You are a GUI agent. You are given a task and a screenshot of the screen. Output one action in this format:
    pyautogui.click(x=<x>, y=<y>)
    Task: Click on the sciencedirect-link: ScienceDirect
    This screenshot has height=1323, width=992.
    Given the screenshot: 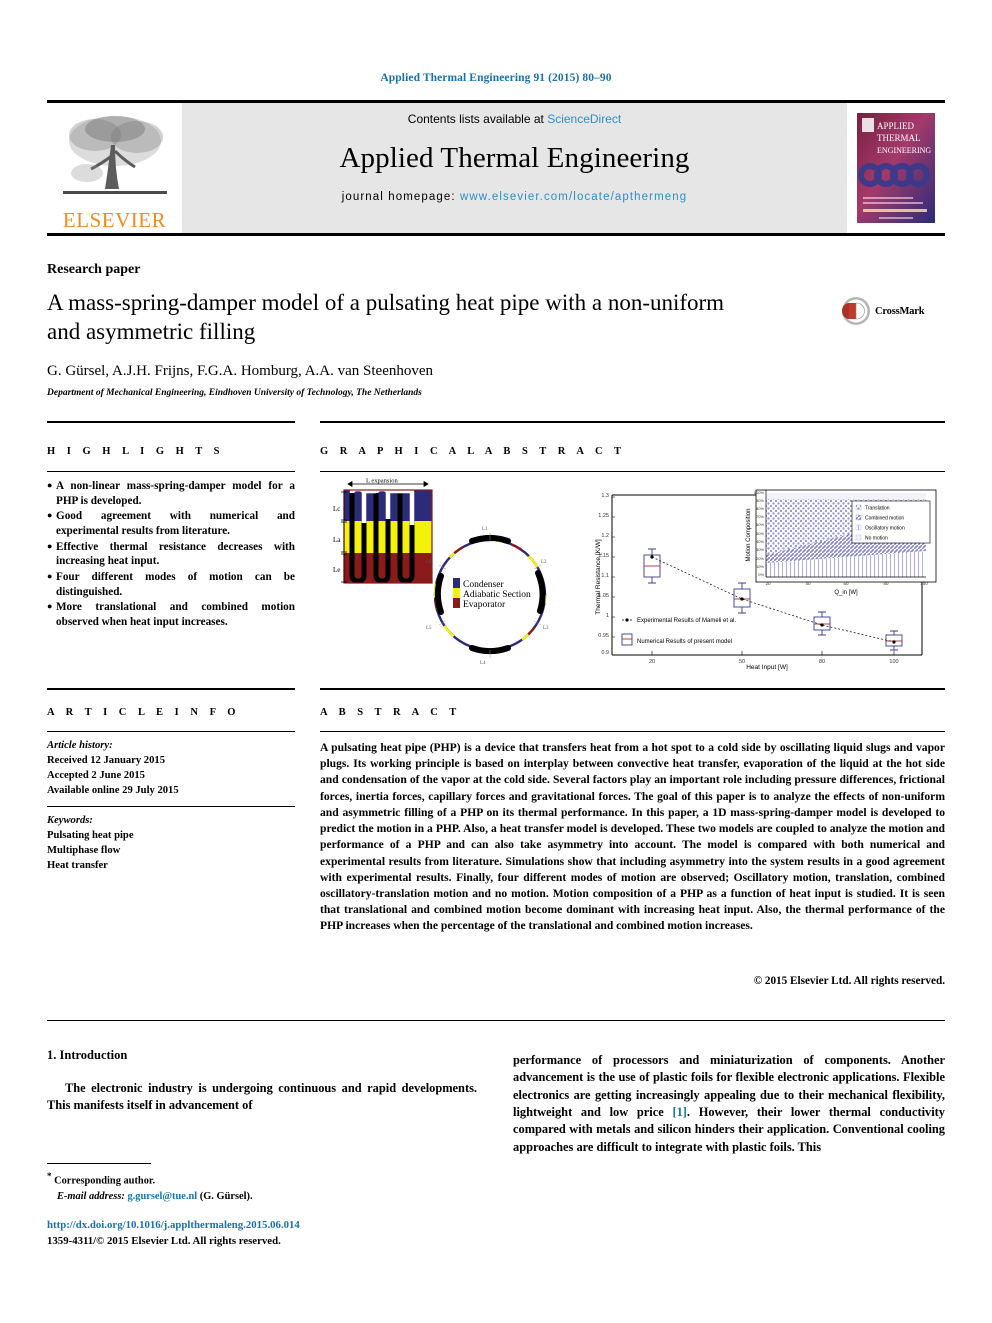 What is the action you would take?
    pyautogui.click(x=584, y=119)
    